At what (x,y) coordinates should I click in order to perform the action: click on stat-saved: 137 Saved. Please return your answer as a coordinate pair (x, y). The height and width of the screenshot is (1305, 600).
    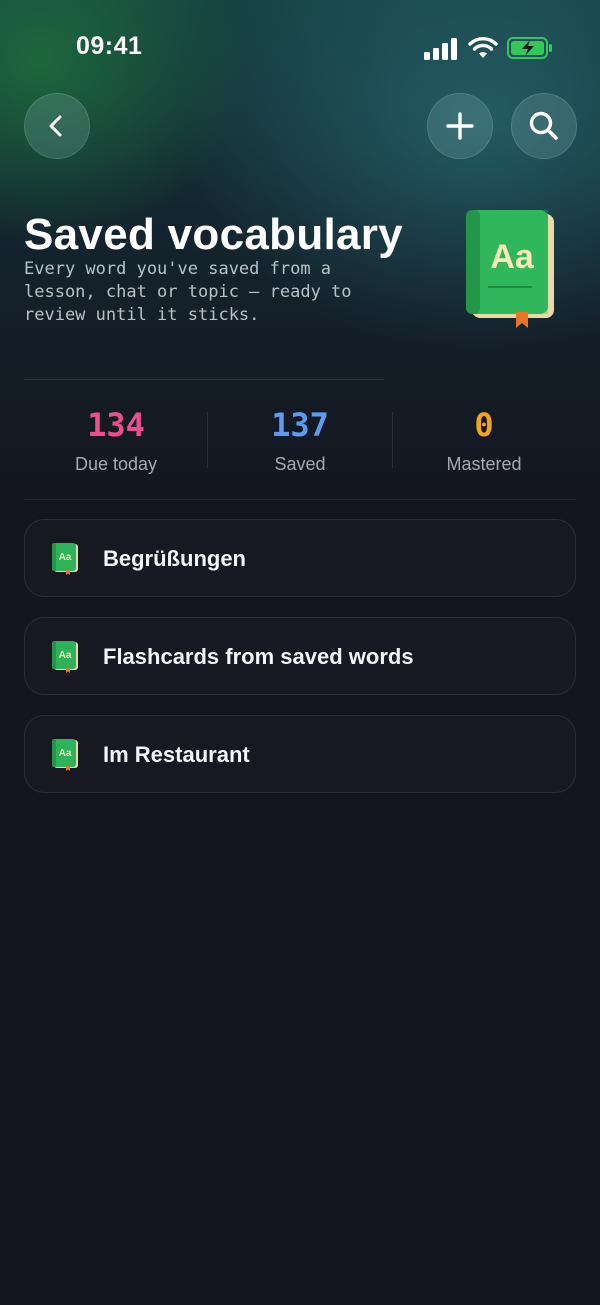
    Looking at the image, I should click on (300, 442).